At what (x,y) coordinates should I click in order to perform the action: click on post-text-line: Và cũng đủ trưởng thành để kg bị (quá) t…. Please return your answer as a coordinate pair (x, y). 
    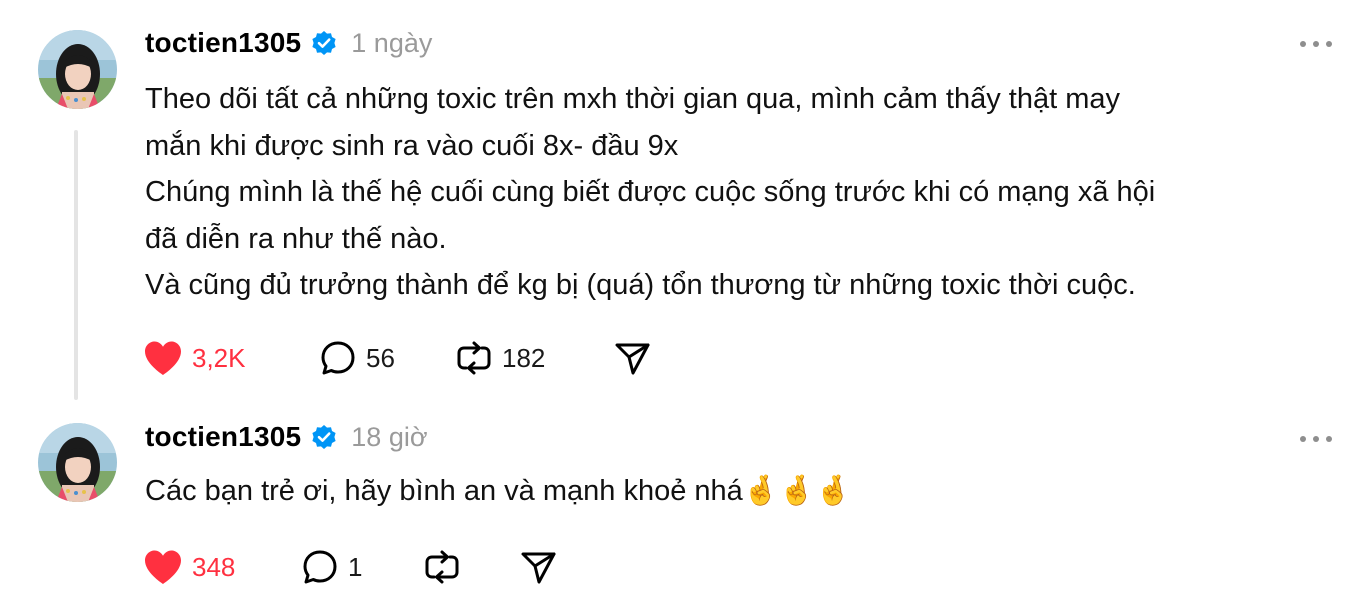
    Looking at the image, I should click on (640, 285).